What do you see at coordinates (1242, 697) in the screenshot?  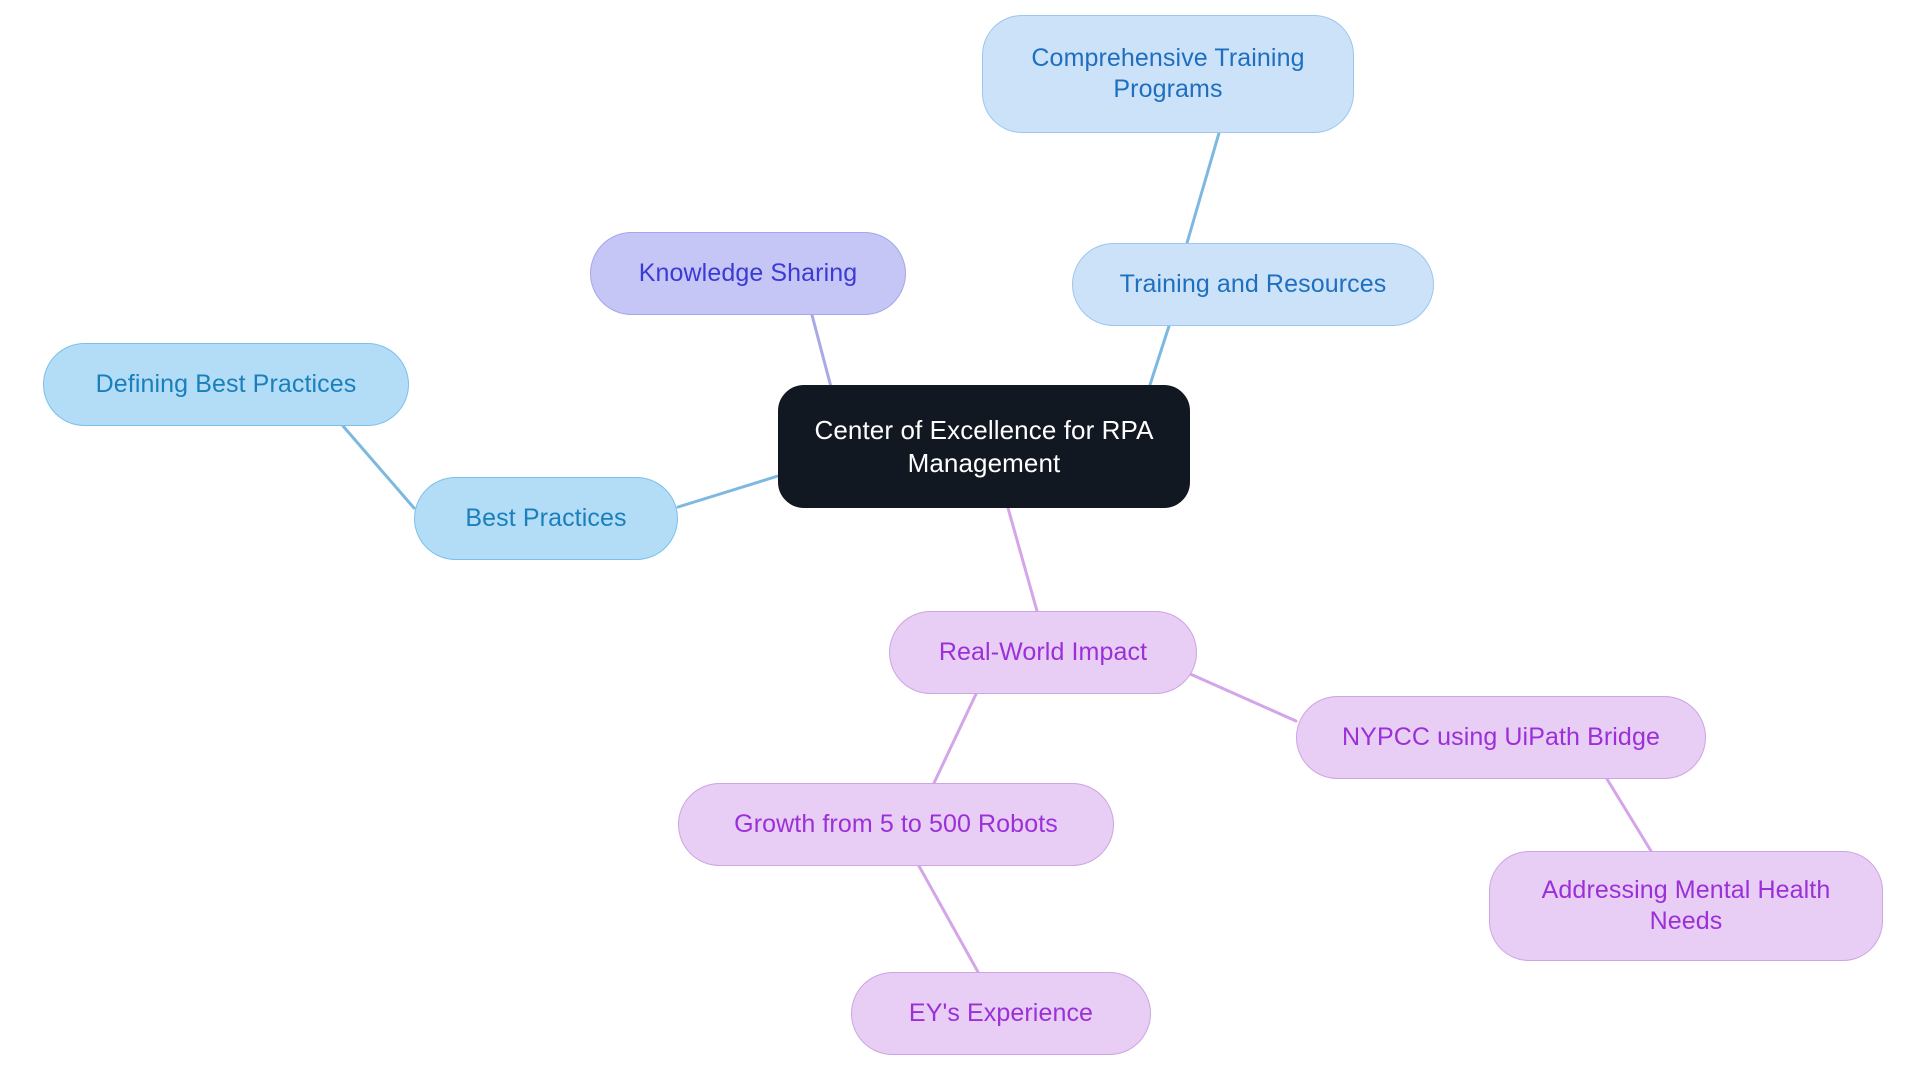 I see `edge-real-world-impact-to-nypcc-using-uipath-bridge` at bounding box center [1242, 697].